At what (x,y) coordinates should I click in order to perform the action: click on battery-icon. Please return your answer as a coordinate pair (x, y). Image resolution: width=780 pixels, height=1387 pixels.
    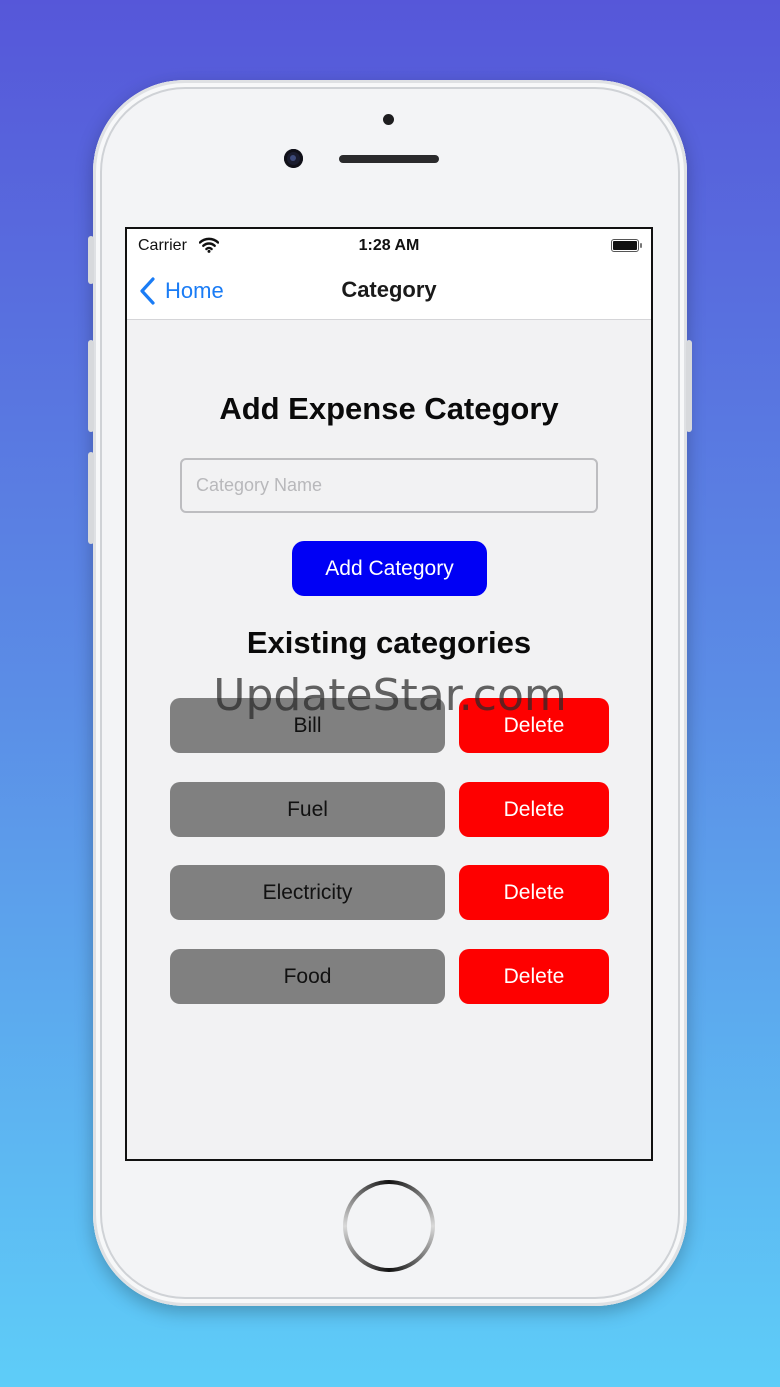
    Looking at the image, I should click on (626, 245).